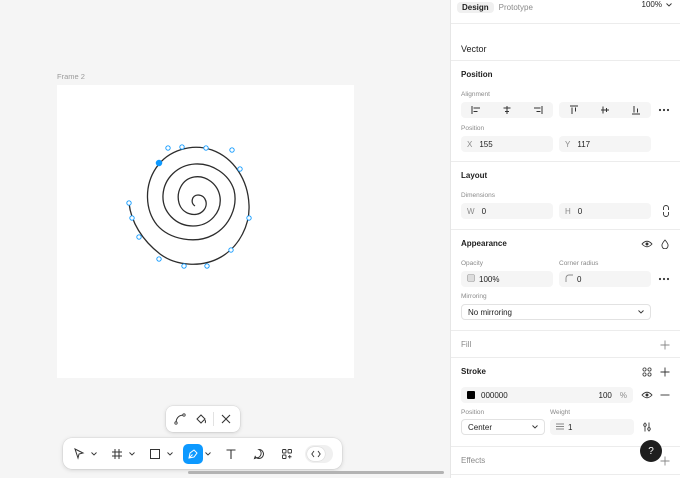 This screenshot has height=478, width=680. Describe the element at coordinates (474, 49) in the screenshot. I see `selection-title: Vector` at that location.